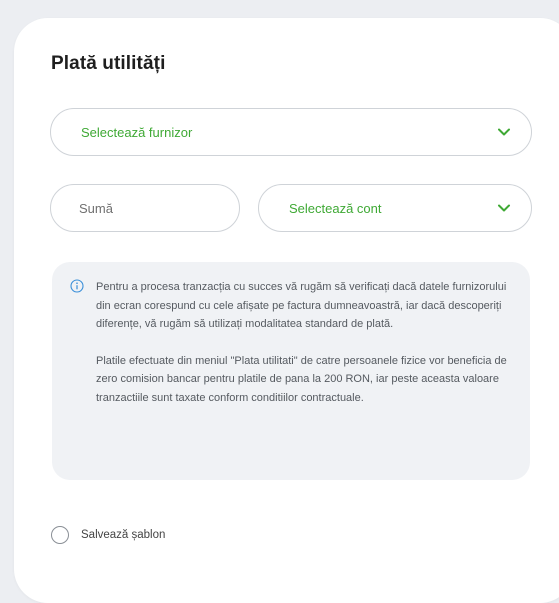  What do you see at coordinates (60, 535) in the screenshot?
I see `save-template-checkbox` at bounding box center [60, 535].